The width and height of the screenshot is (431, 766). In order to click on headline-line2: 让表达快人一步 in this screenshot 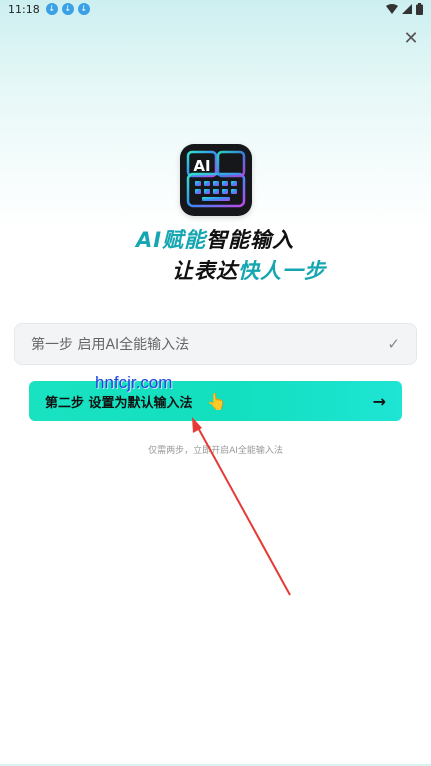, I will do `click(249, 270)`.